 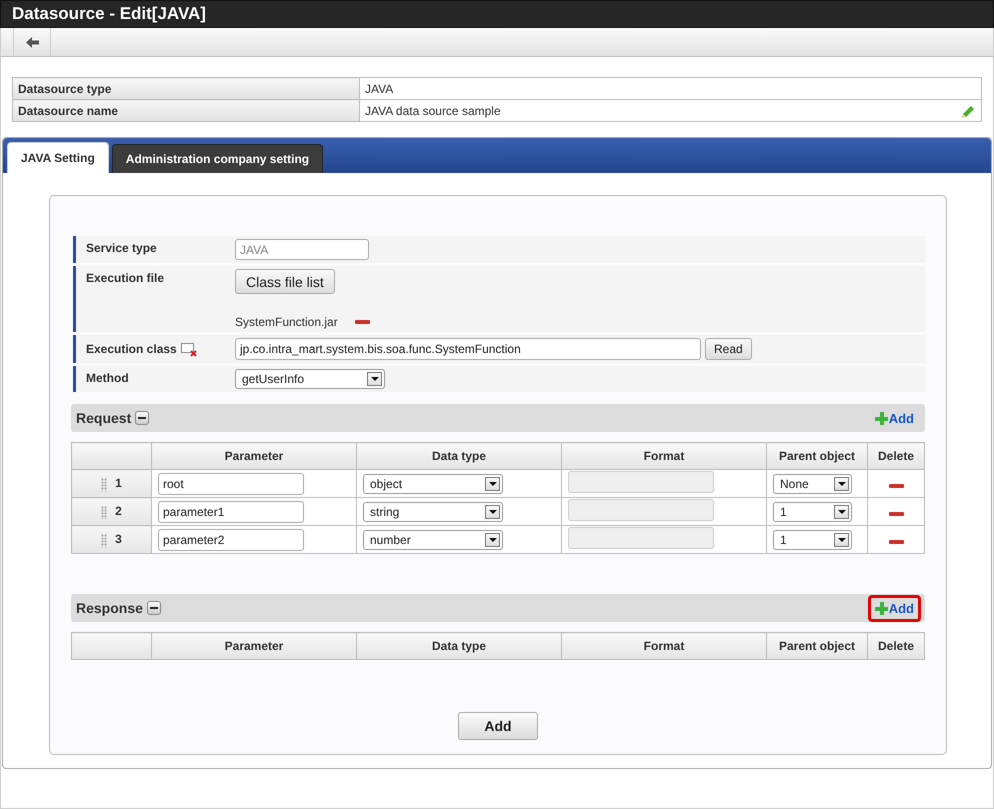 I want to click on data-type-select: string, so click(x=433, y=512).